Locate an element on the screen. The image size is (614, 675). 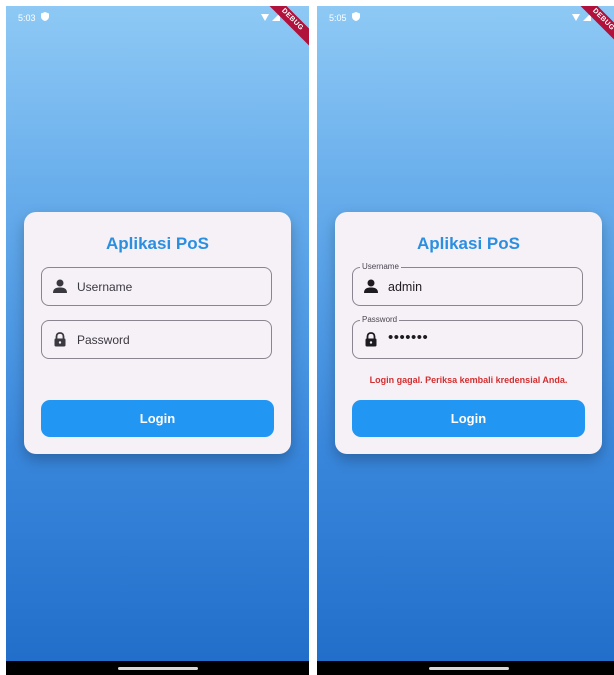
username-field: Username admin is located at coordinates (467, 284).